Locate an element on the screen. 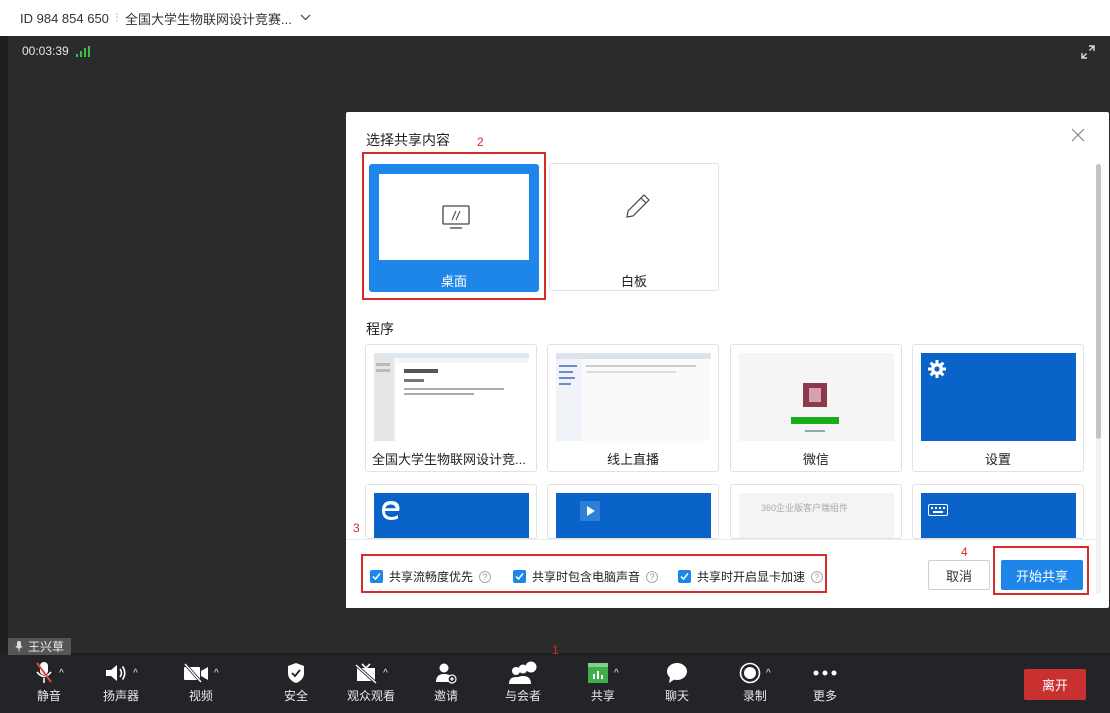  toolbar-label: 视频 is located at coordinates (200, 696).